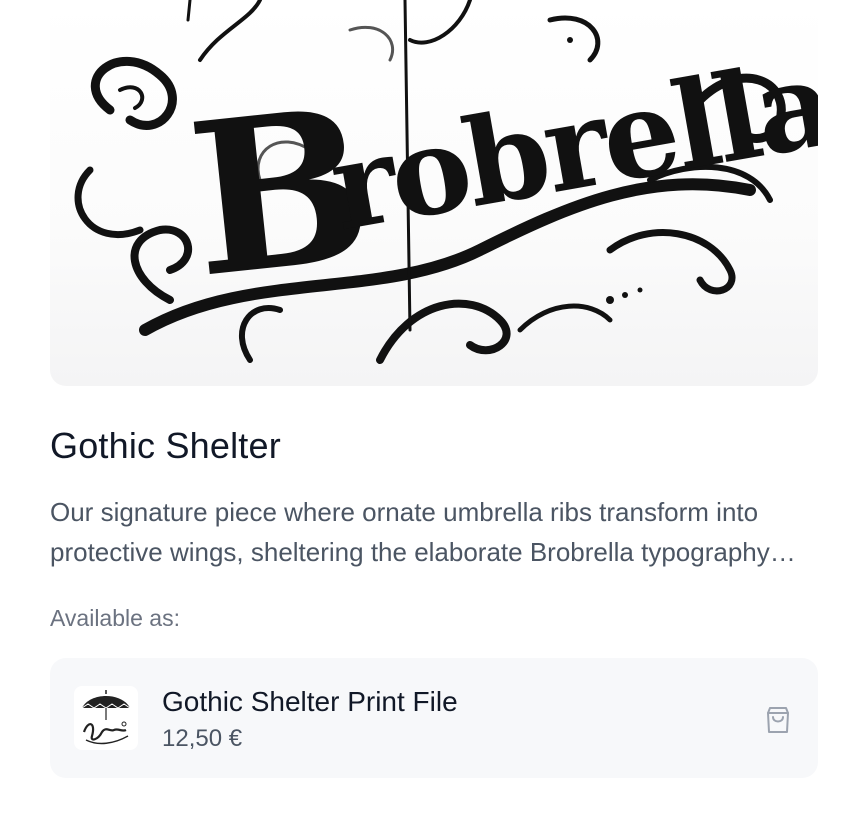  I want to click on product-title: Gothic Shelter, so click(165, 445).